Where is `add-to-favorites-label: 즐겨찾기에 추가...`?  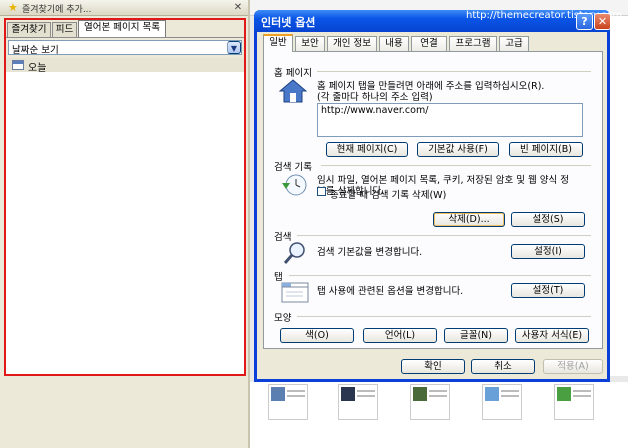
add-to-favorites-label: 즐겨찾기에 추가... is located at coordinates (56, 8).